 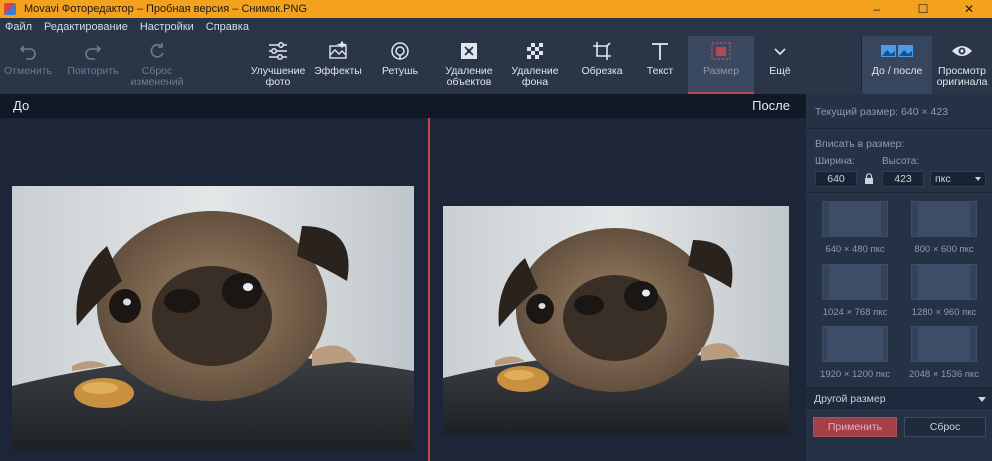 What do you see at coordinates (400, 51) in the screenshot?
I see `retouch-icon` at bounding box center [400, 51].